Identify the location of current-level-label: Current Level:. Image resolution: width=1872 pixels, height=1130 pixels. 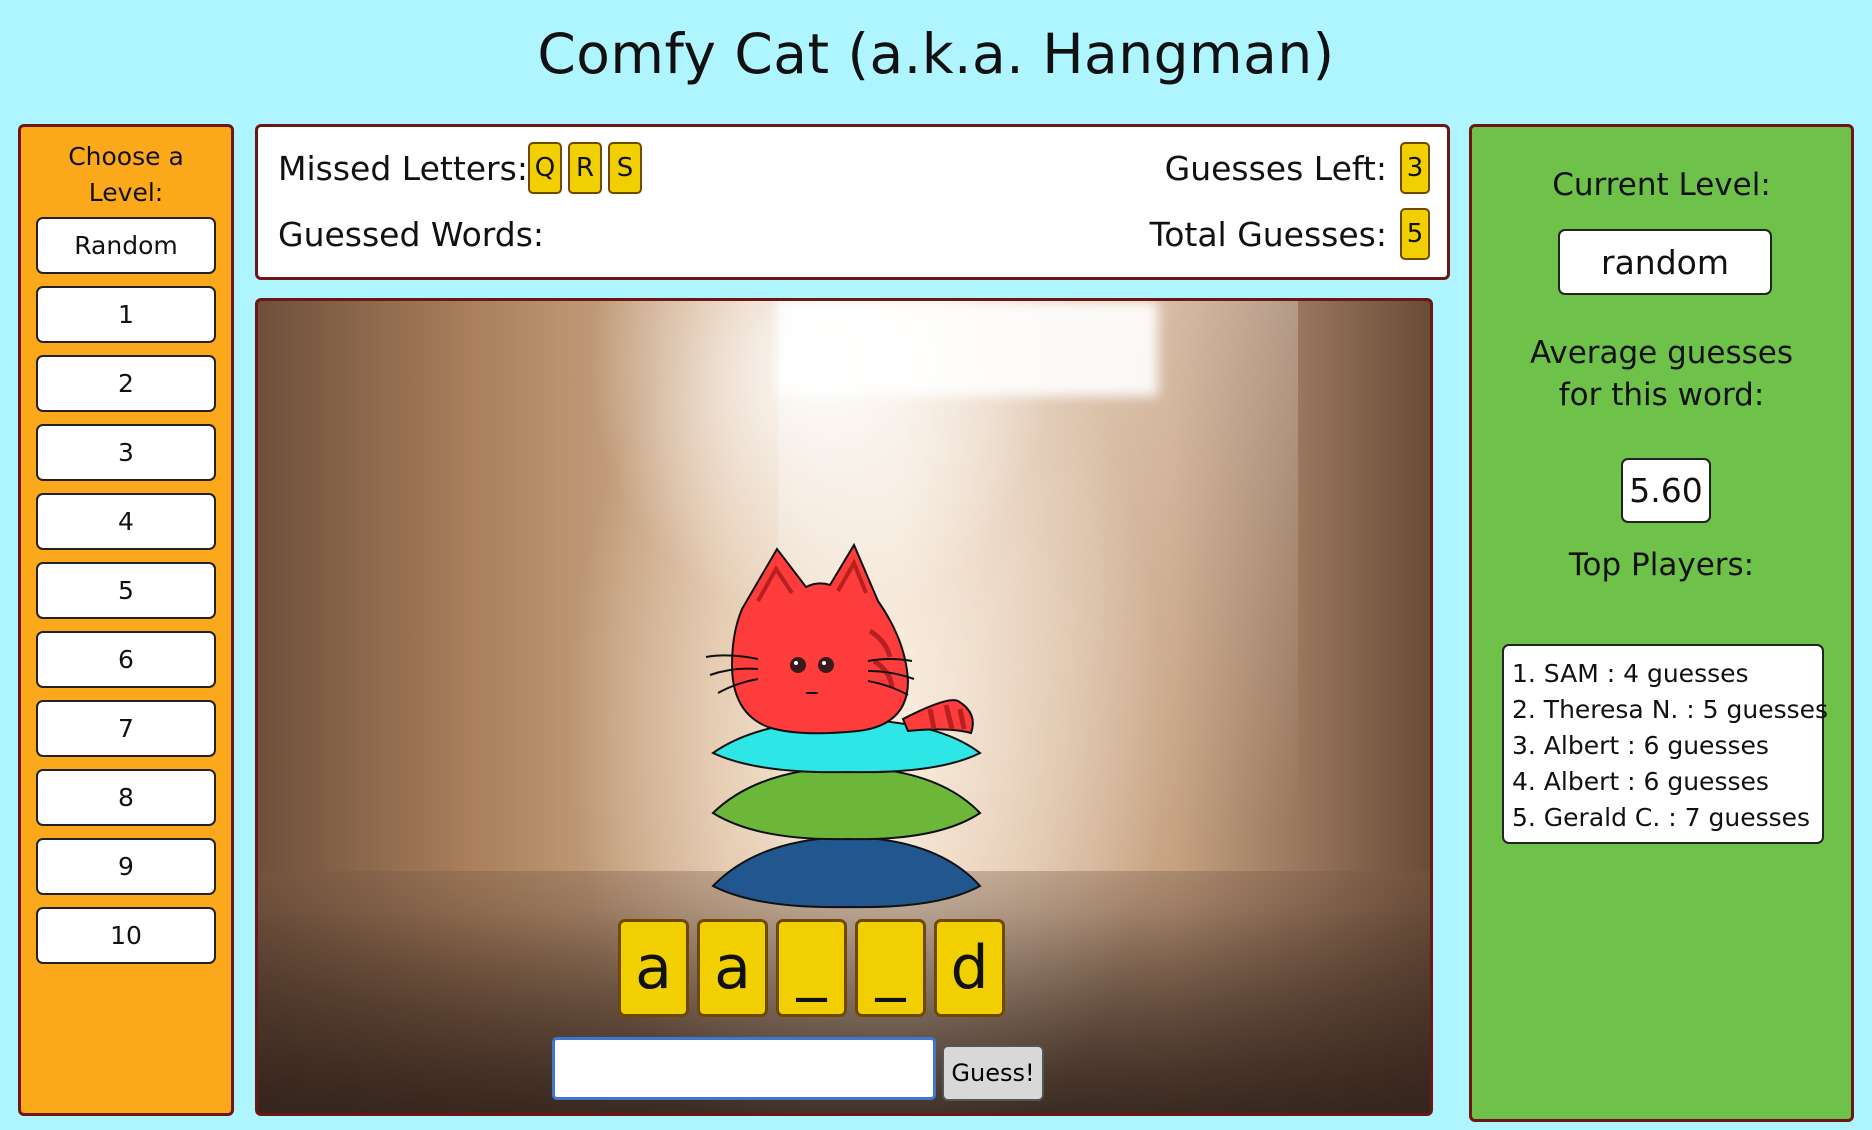
(1661, 185).